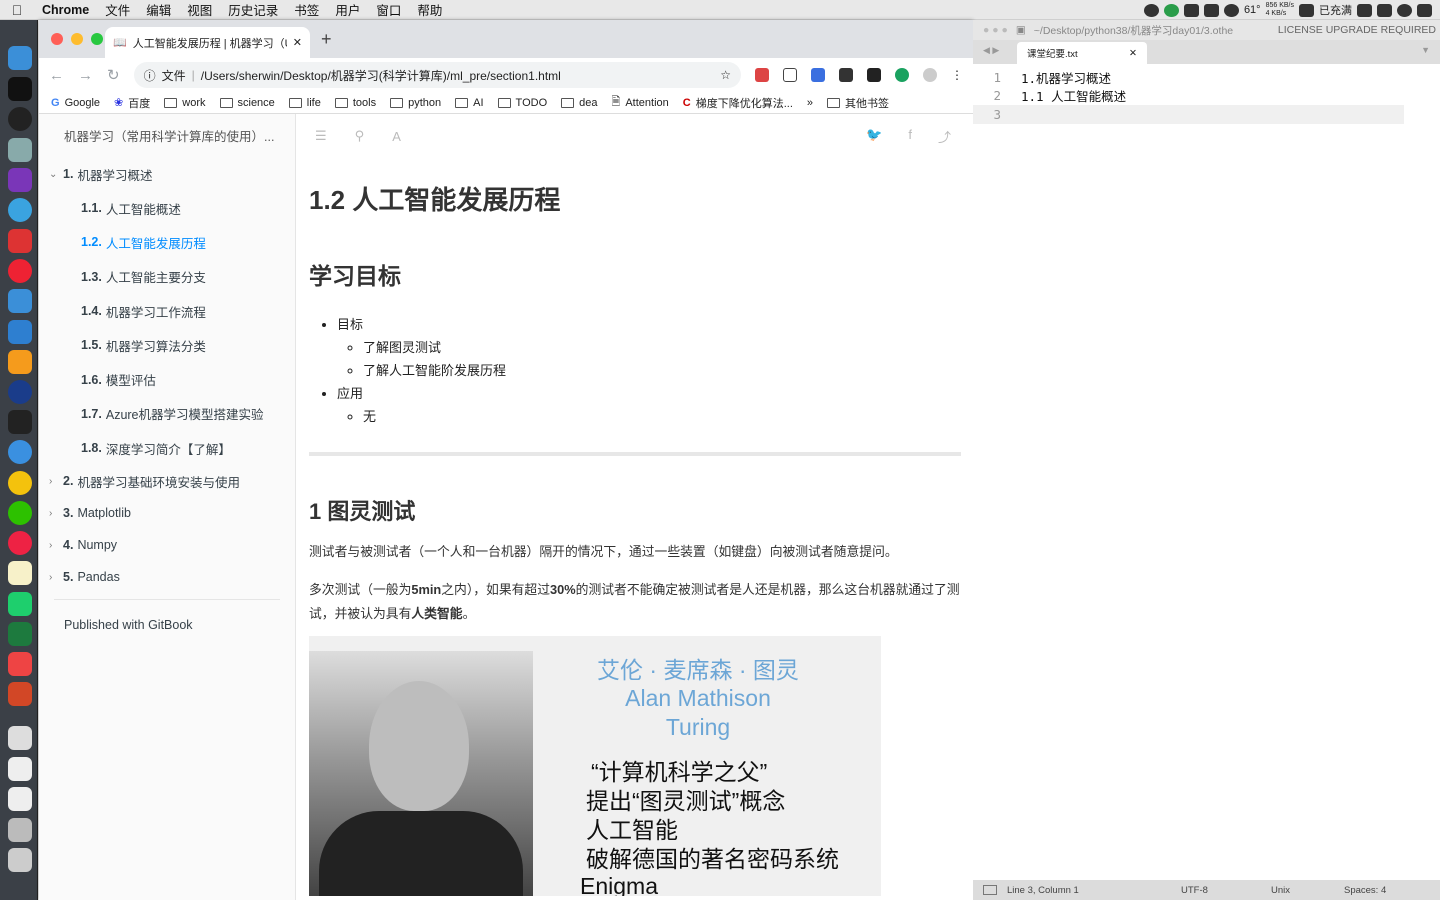 This screenshot has width=1440, height=900. Describe the element at coordinates (1194, 890) in the screenshot. I see `encoding: UTF-8` at that location.